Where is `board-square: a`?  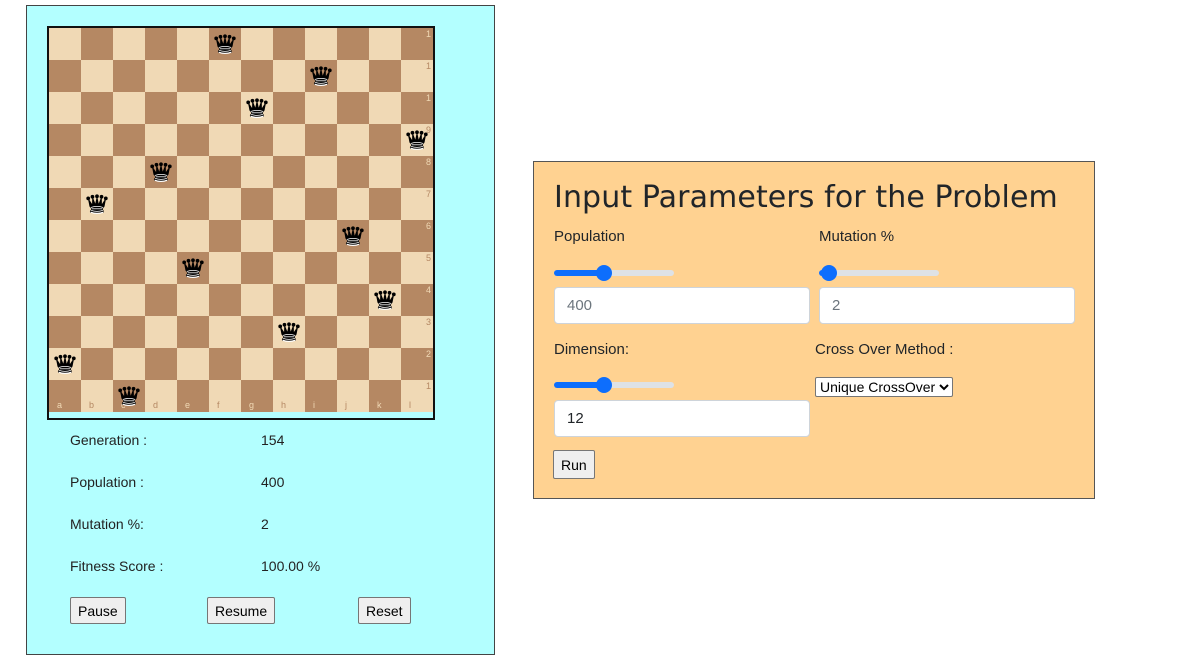
board-square: a is located at coordinates (65, 396).